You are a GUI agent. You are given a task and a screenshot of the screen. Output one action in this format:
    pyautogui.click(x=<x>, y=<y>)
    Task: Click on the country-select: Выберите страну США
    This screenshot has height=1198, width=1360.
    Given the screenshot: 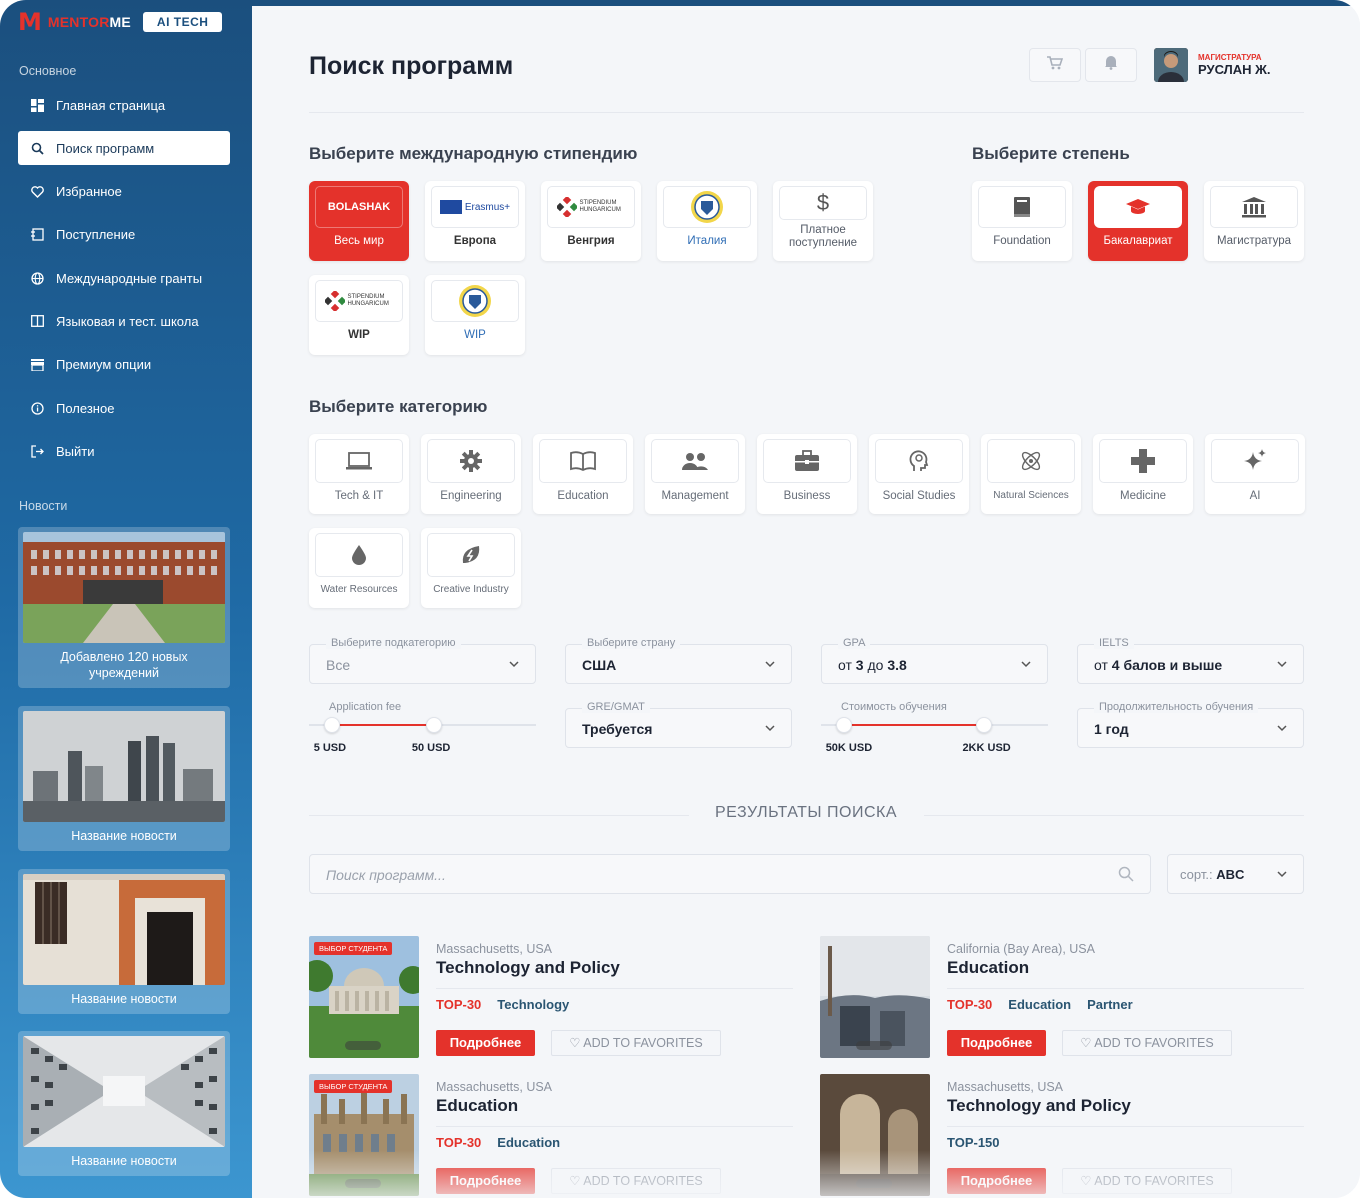 What is the action you would take?
    pyautogui.click(x=678, y=660)
    